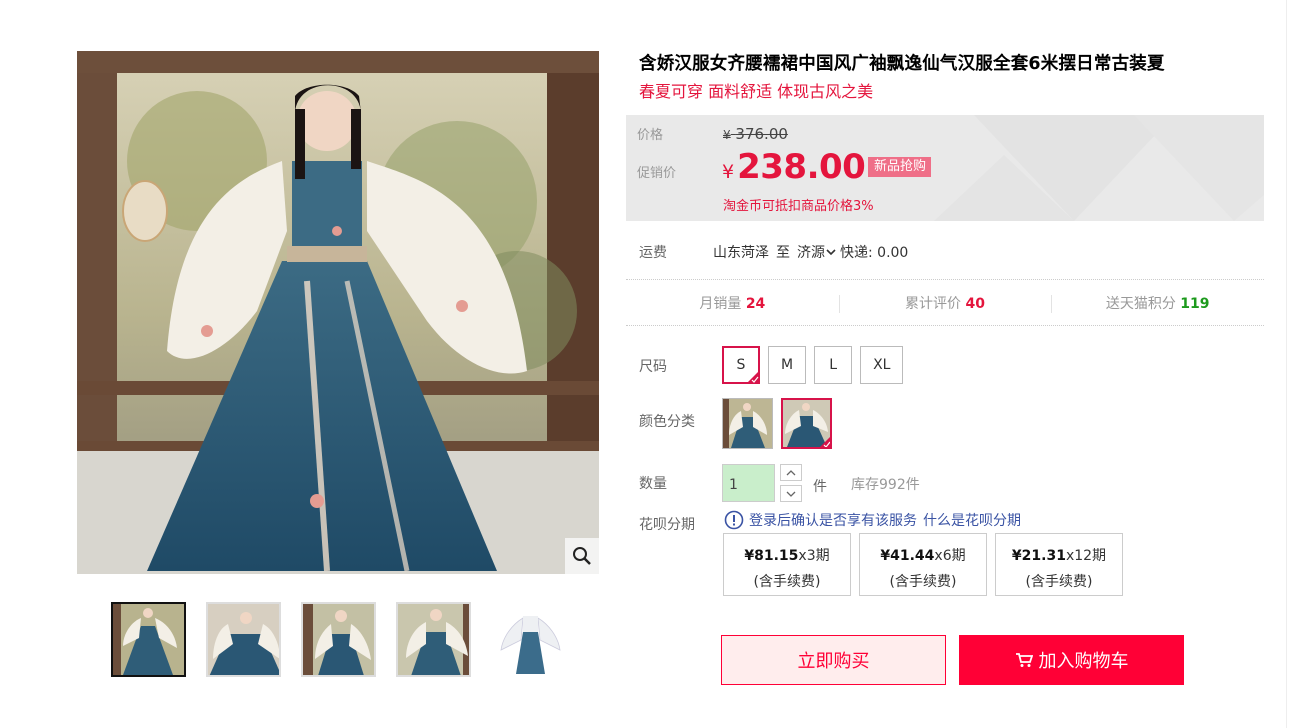  Describe the element at coordinates (1286, 364) in the screenshot. I see `page-edge-divider` at that location.